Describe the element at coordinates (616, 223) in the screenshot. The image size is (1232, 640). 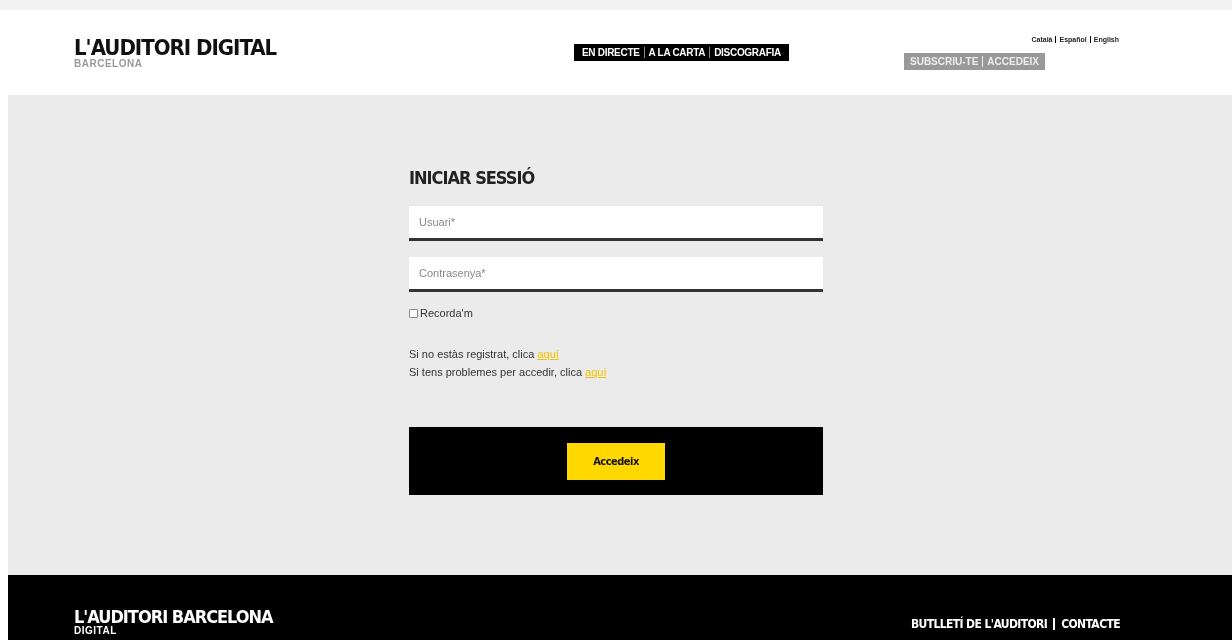
I see `input-field: Usuari*` at that location.